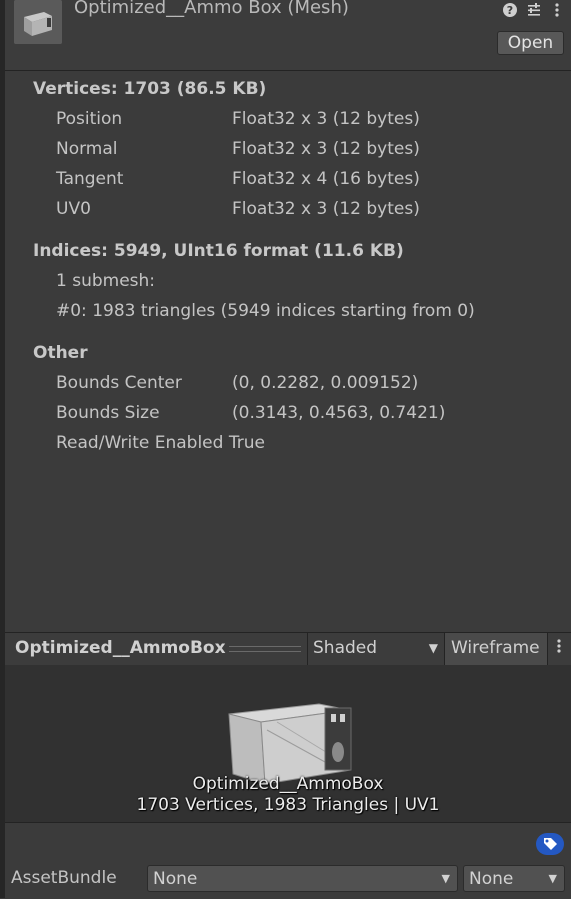  I want to click on assetbundle-variant-value: None, so click(491, 879).